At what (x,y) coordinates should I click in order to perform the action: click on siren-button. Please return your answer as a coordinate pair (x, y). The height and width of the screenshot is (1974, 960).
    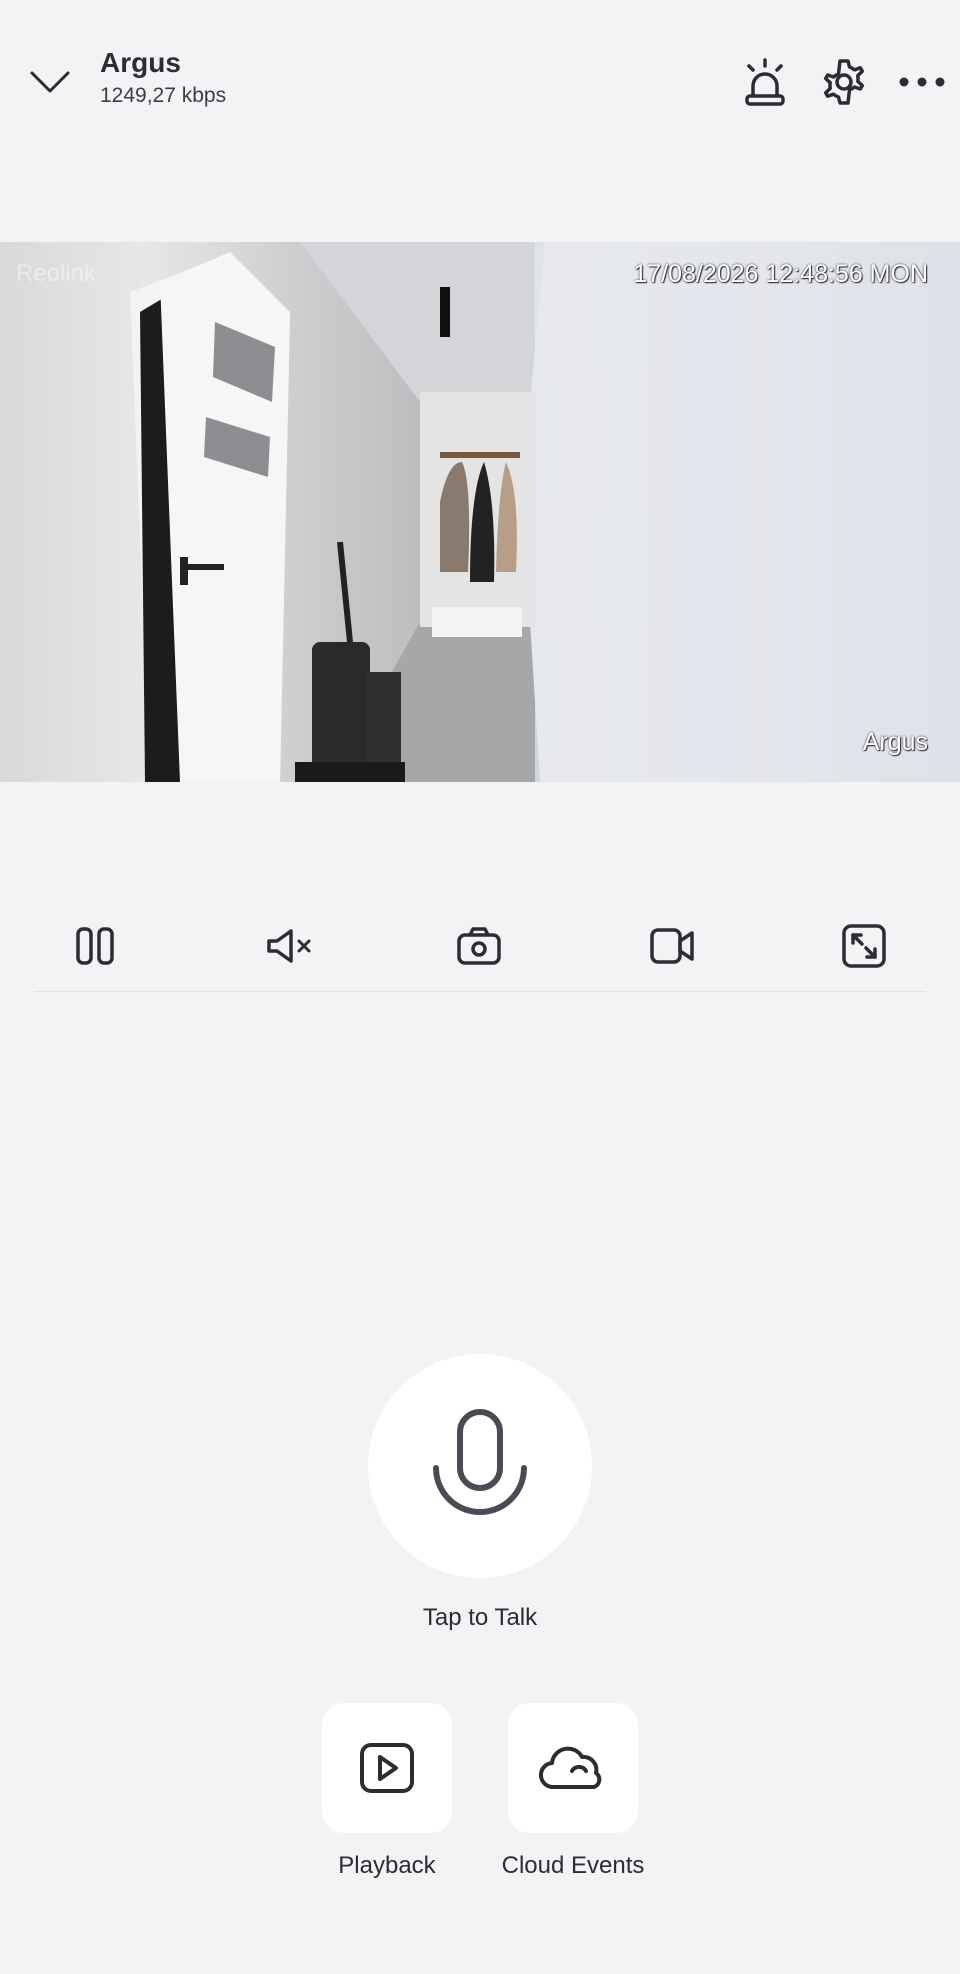
    Looking at the image, I should click on (765, 82).